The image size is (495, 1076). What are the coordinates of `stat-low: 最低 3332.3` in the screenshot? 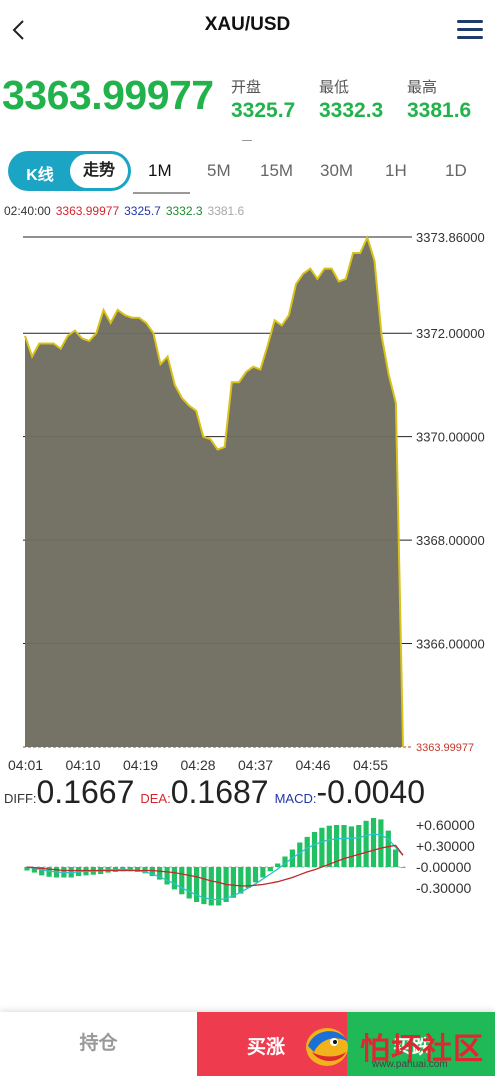 It's located at (351, 99).